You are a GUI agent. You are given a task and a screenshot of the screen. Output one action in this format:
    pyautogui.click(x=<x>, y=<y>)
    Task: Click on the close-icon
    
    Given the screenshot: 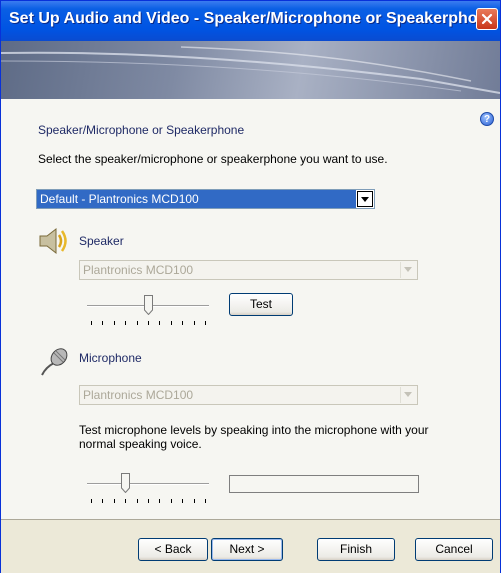 What is the action you would take?
    pyautogui.click(x=487, y=19)
    